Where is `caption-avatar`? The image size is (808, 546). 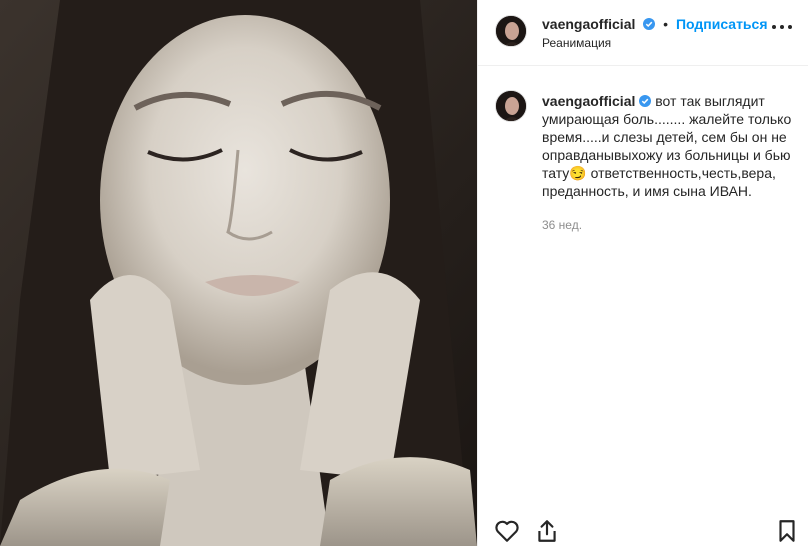 caption-avatar is located at coordinates (511, 106).